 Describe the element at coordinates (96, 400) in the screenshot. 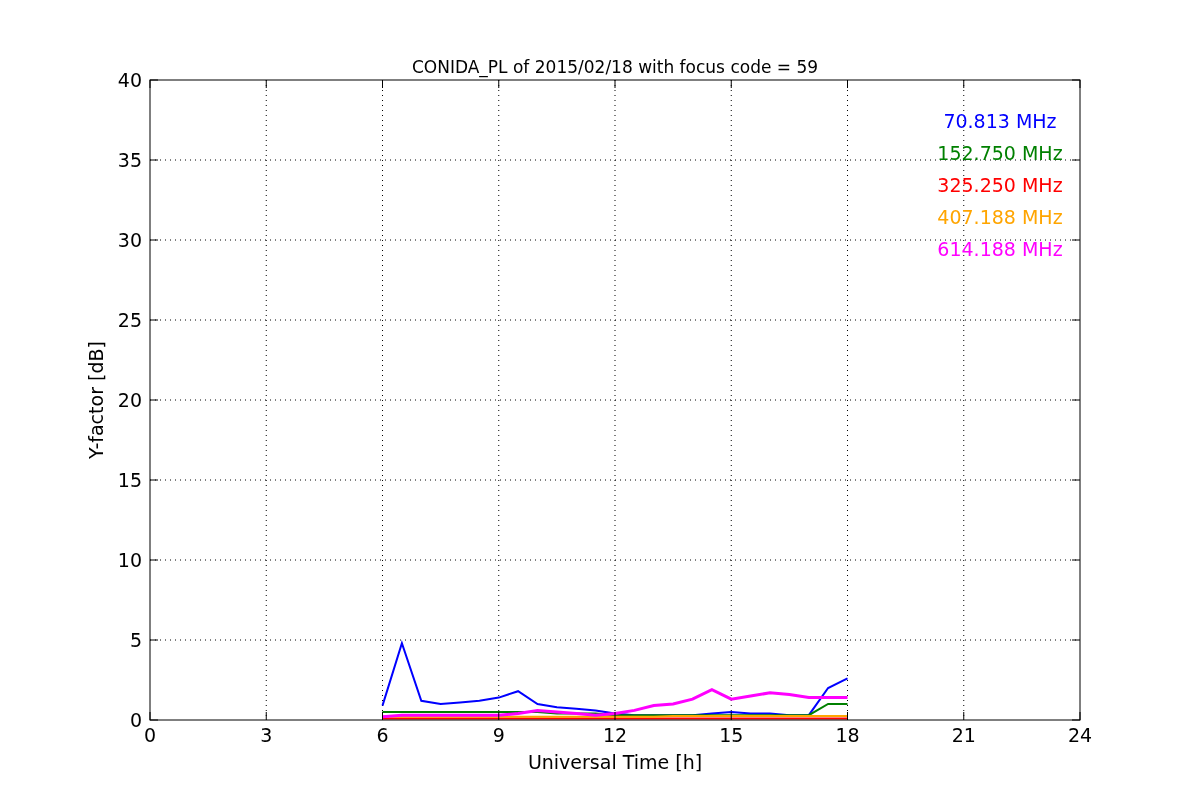

I see `y-axis-label: Y-factor [dB]` at that location.